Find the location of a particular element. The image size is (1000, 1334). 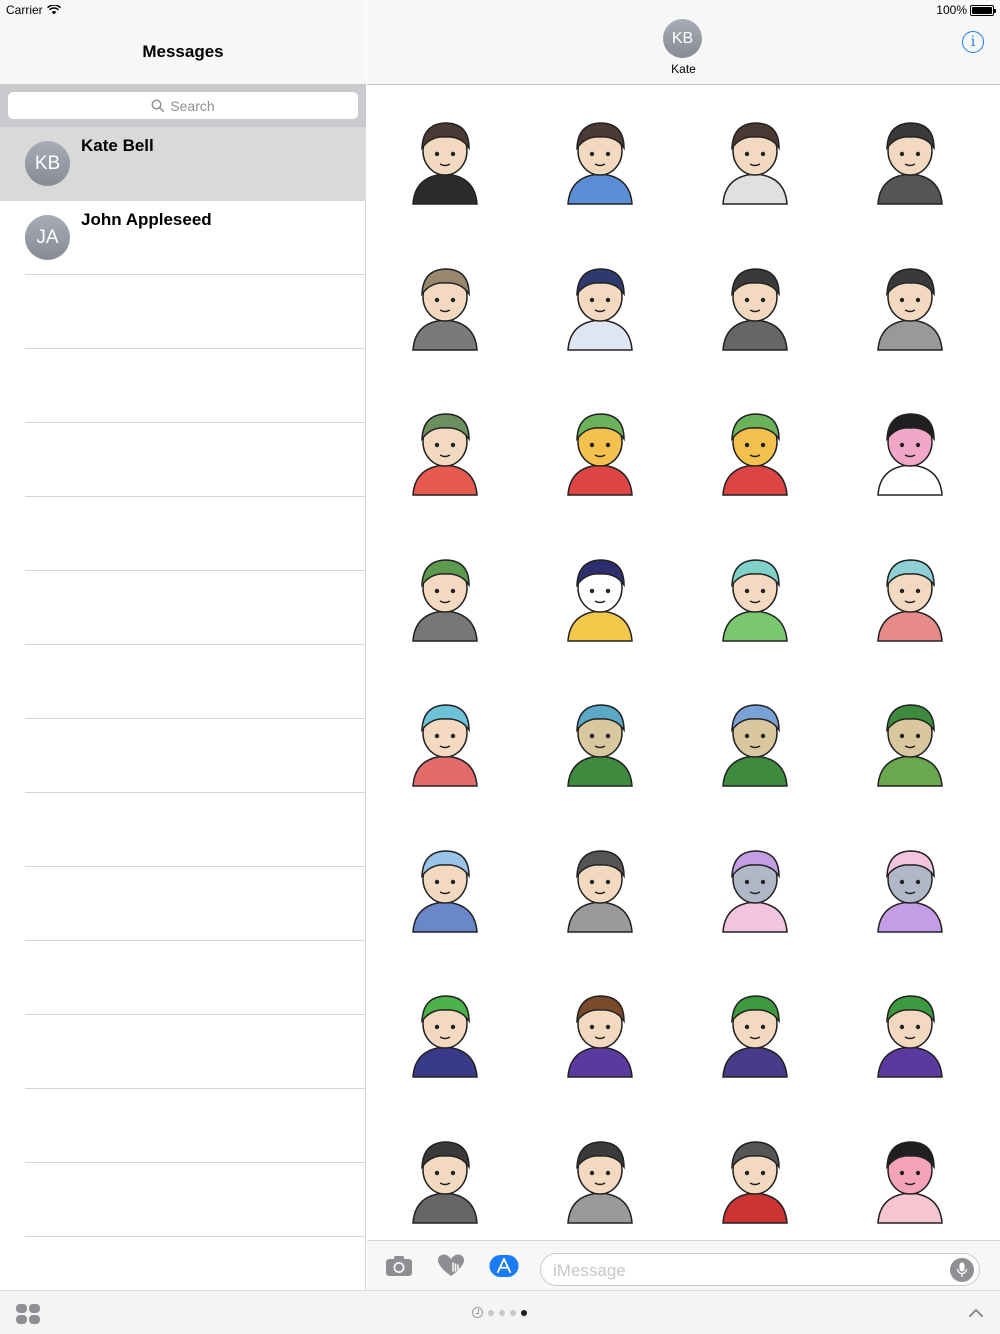

app-store-icon is located at coordinates (504, 1266).